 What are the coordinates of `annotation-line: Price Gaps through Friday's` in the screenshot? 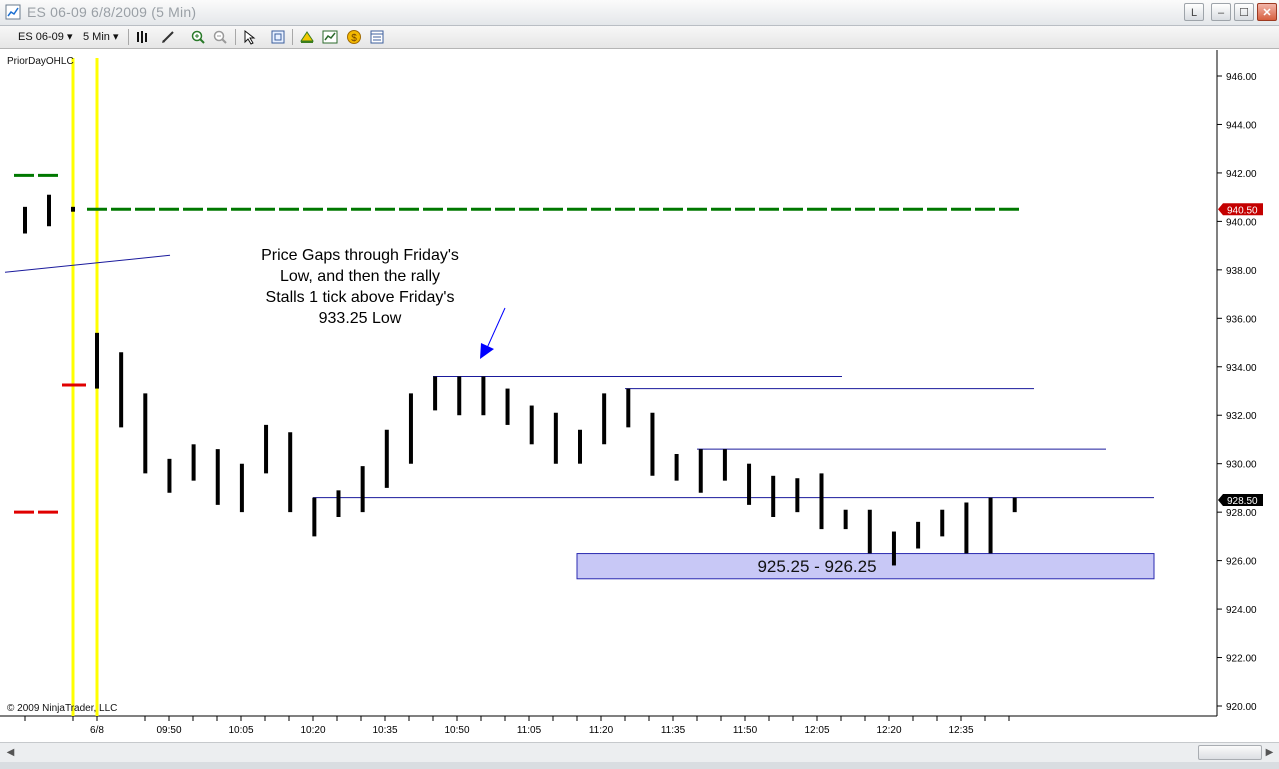 It's located at (360, 255).